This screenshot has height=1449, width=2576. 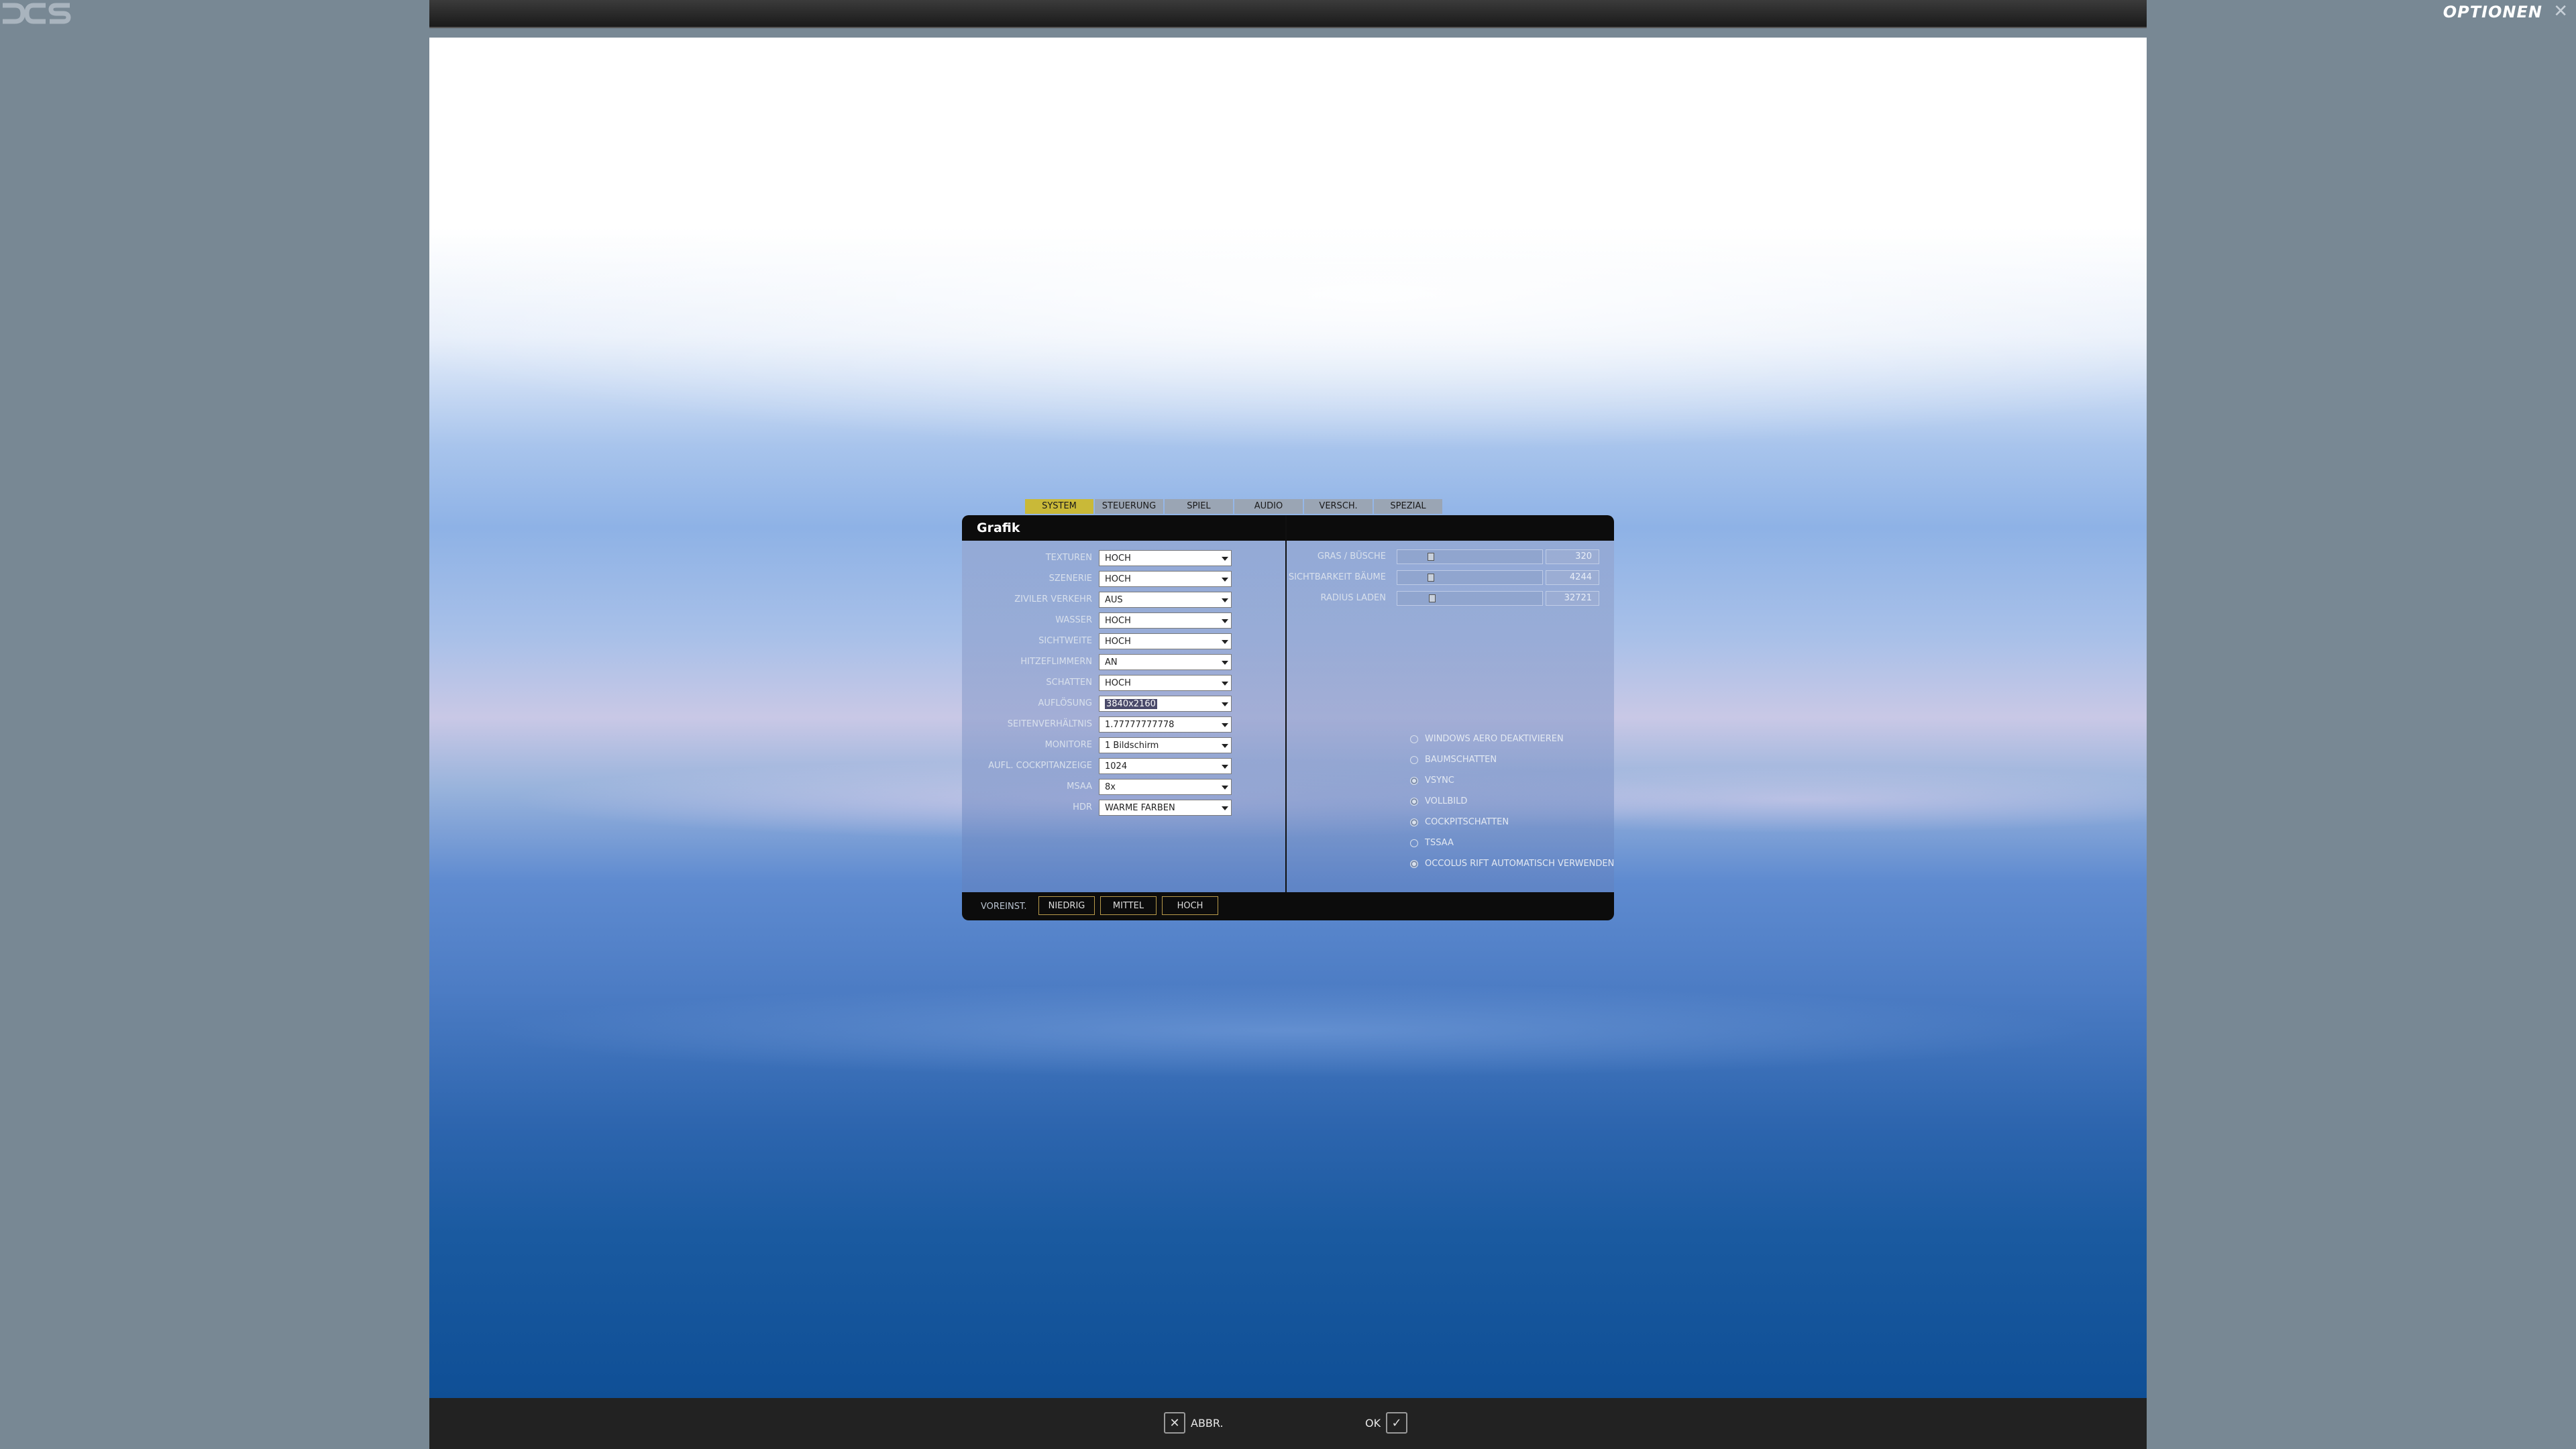 I want to click on preset-medium-button: MITTEL, so click(x=1128, y=905).